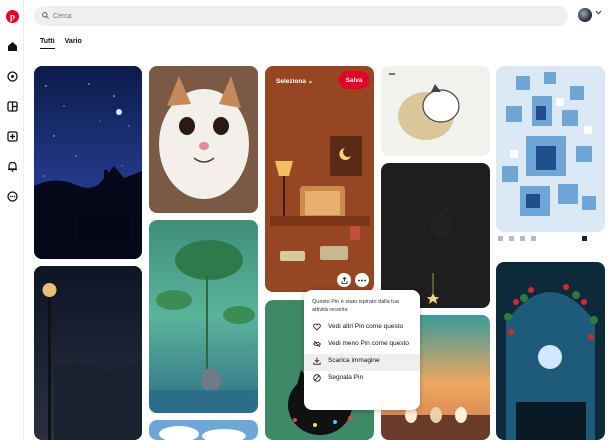  I want to click on heart-icon, so click(317, 328).